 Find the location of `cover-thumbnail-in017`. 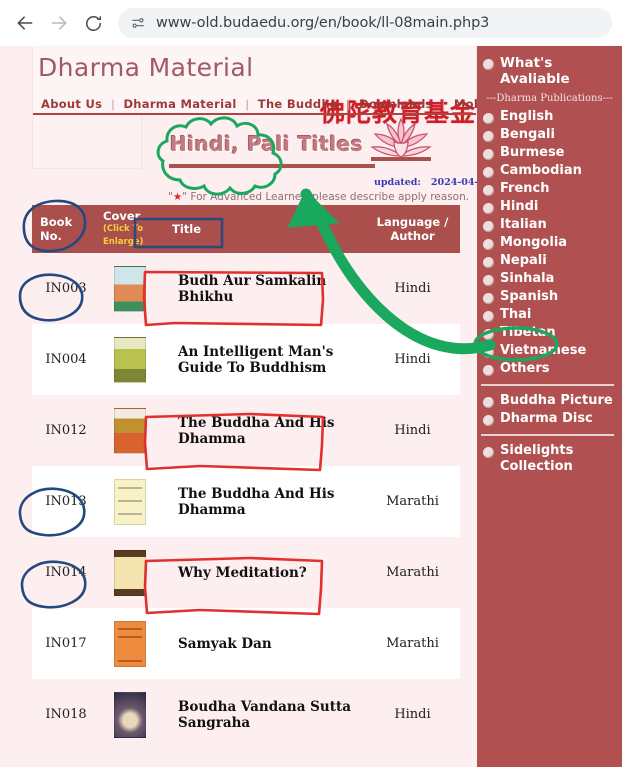

cover-thumbnail-in017 is located at coordinates (130, 643).